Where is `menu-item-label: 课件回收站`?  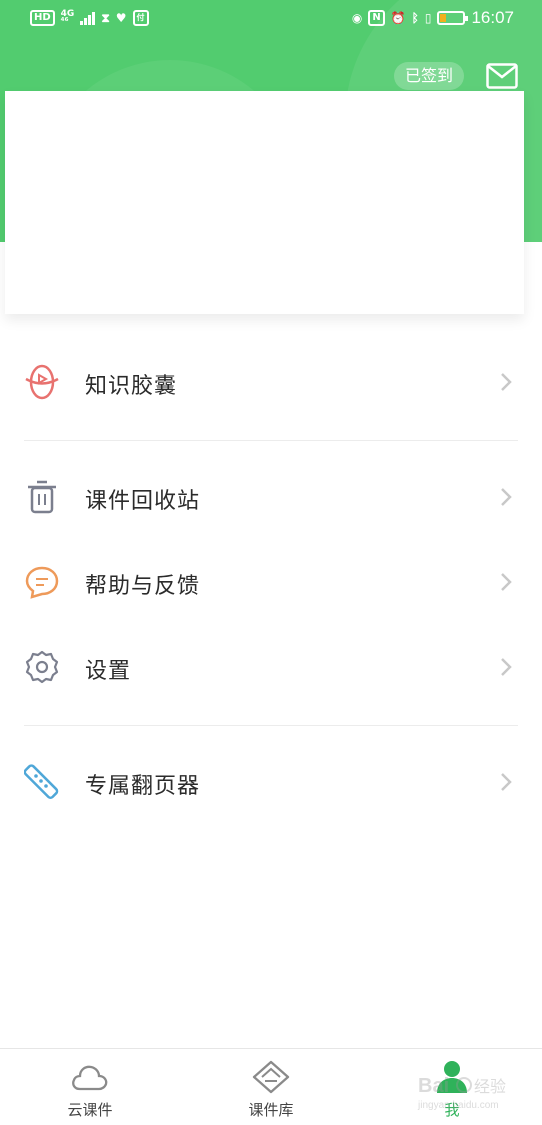 menu-item-label: 课件回收站 is located at coordinates (143, 501).